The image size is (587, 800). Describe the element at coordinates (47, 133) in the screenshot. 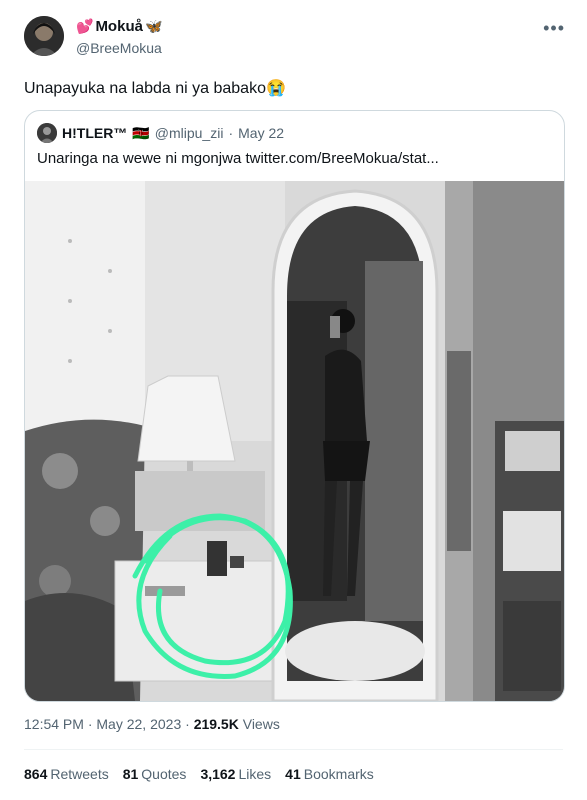

I see `quote-avatar` at that location.